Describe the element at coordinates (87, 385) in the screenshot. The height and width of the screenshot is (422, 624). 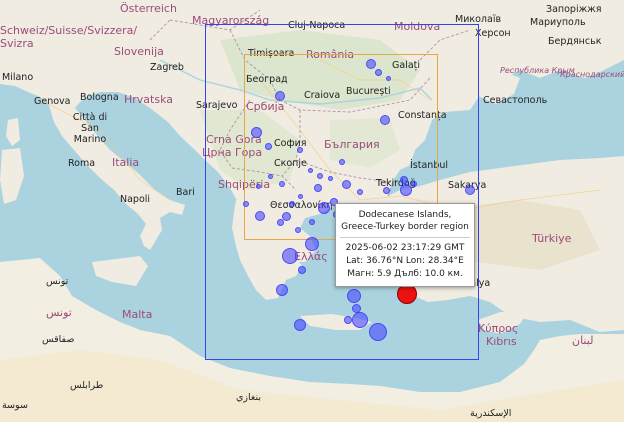
I see `label-tripoli: طرابلس` at that location.